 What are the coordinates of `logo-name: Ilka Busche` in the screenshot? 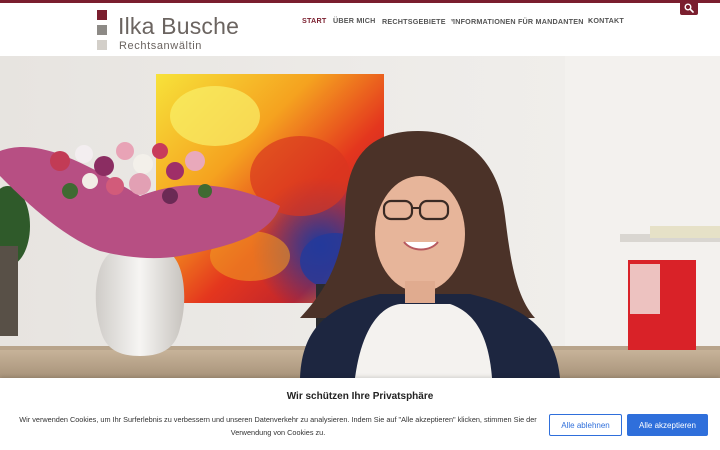 It's located at (179, 26).